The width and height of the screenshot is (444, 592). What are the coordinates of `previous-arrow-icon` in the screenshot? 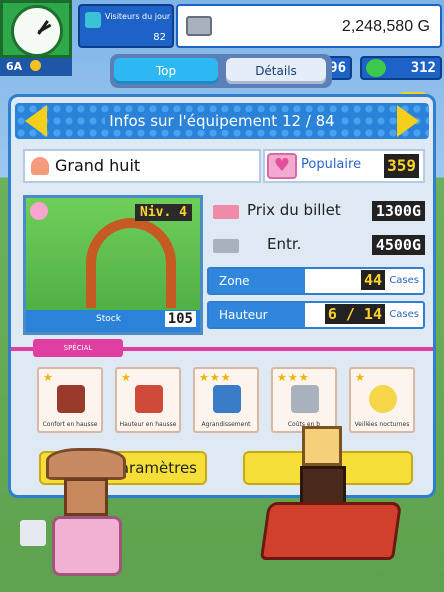 It's located at (36, 121).